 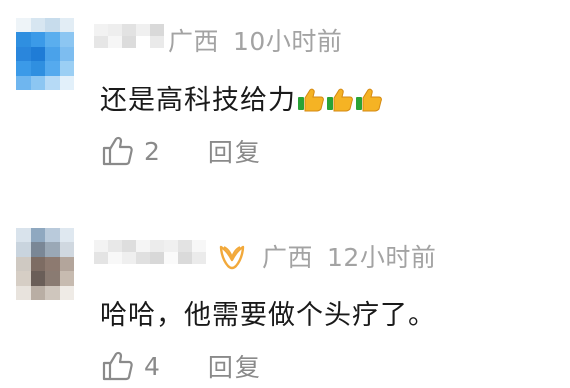 What do you see at coordinates (117, 366) in the screenshot?
I see `like-icon` at bounding box center [117, 366].